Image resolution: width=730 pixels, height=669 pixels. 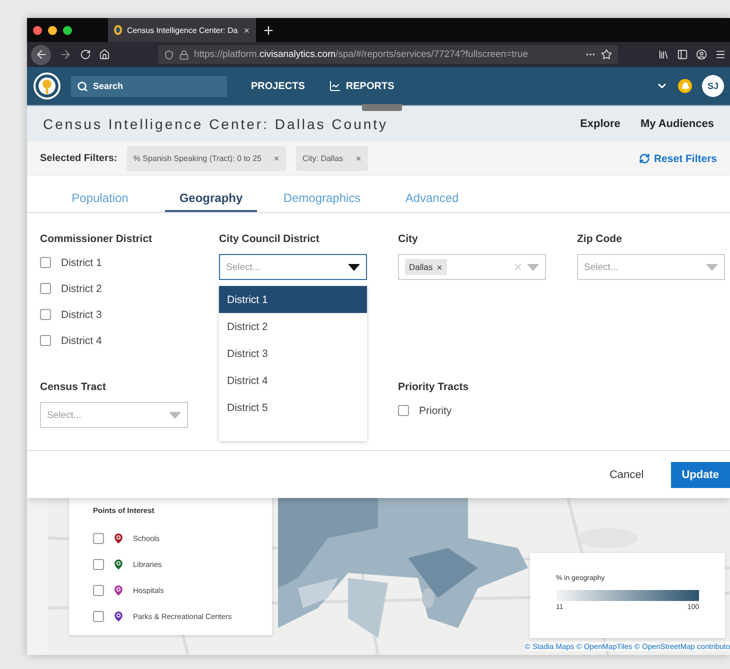 What do you see at coordinates (81, 340) in the screenshot?
I see `option-label: District 4` at bounding box center [81, 340].